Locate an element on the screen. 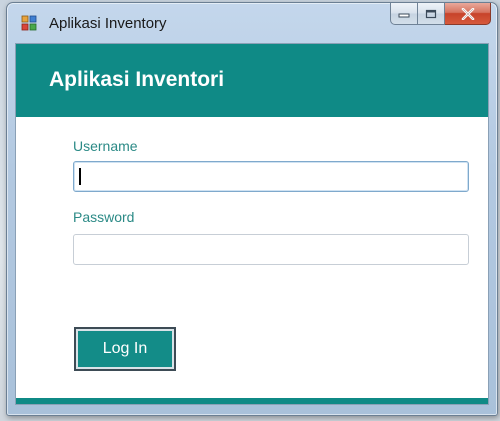 This screenshot has width=500, height=421. close-button is located at coordinates (468, 14).